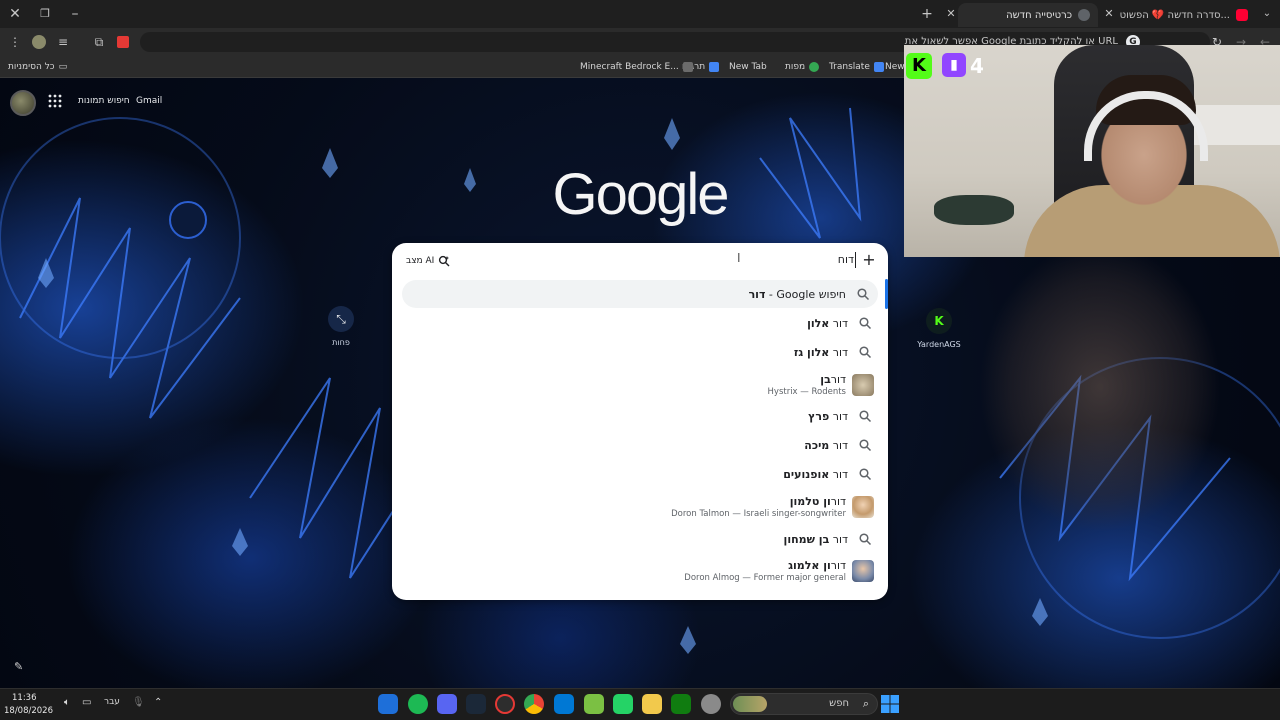 The image size is (1280, 720). Describe the element at coordinates (15, 42) in the screenshot. I see `menu-kebab-icon: ⋮` at that location.